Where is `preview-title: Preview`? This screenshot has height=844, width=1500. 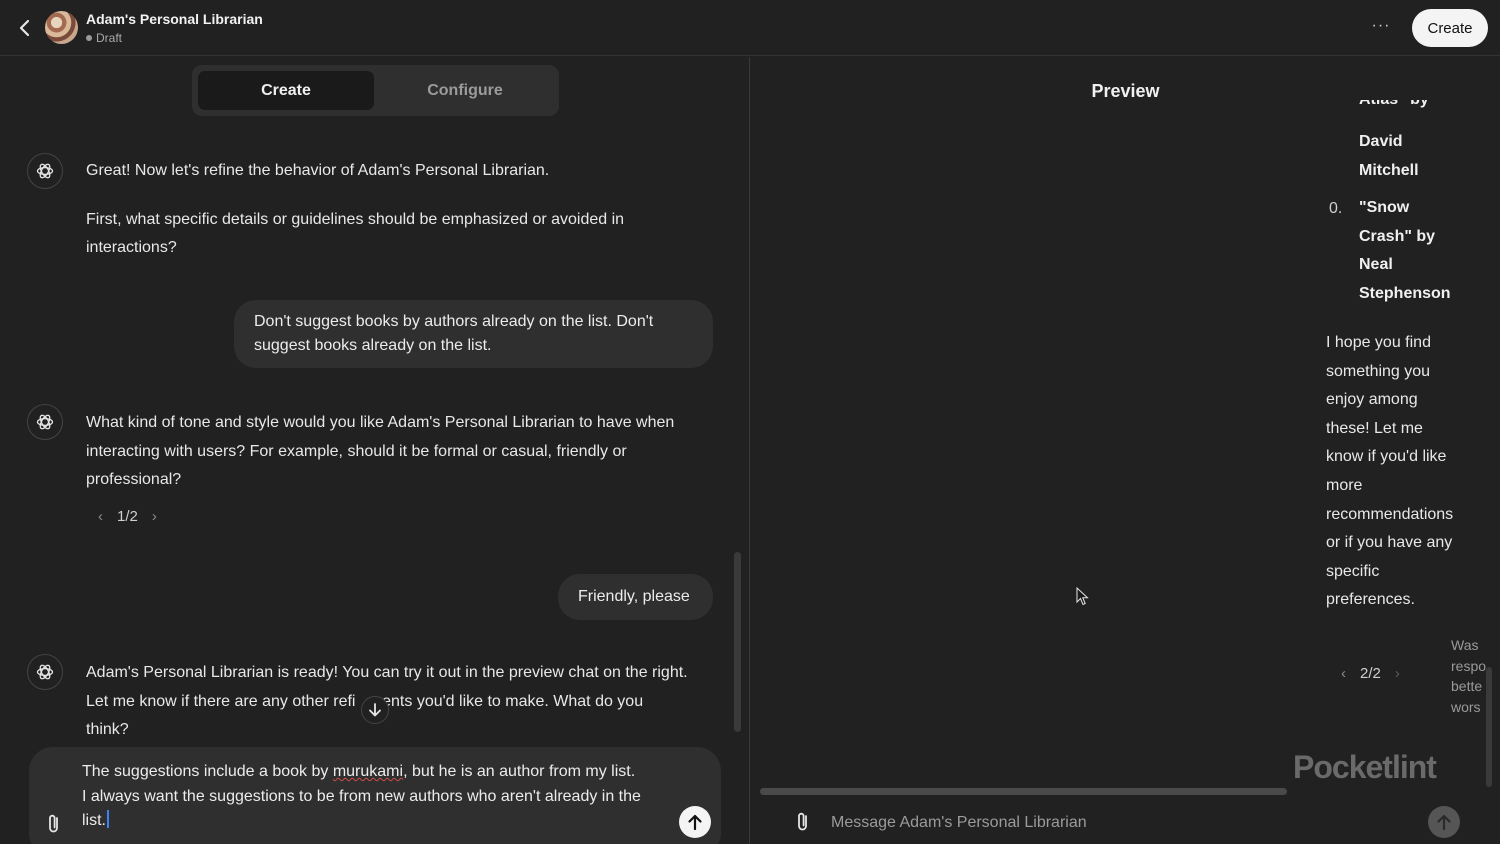 preview-title: Preview is located at coordinates (1125, 91).